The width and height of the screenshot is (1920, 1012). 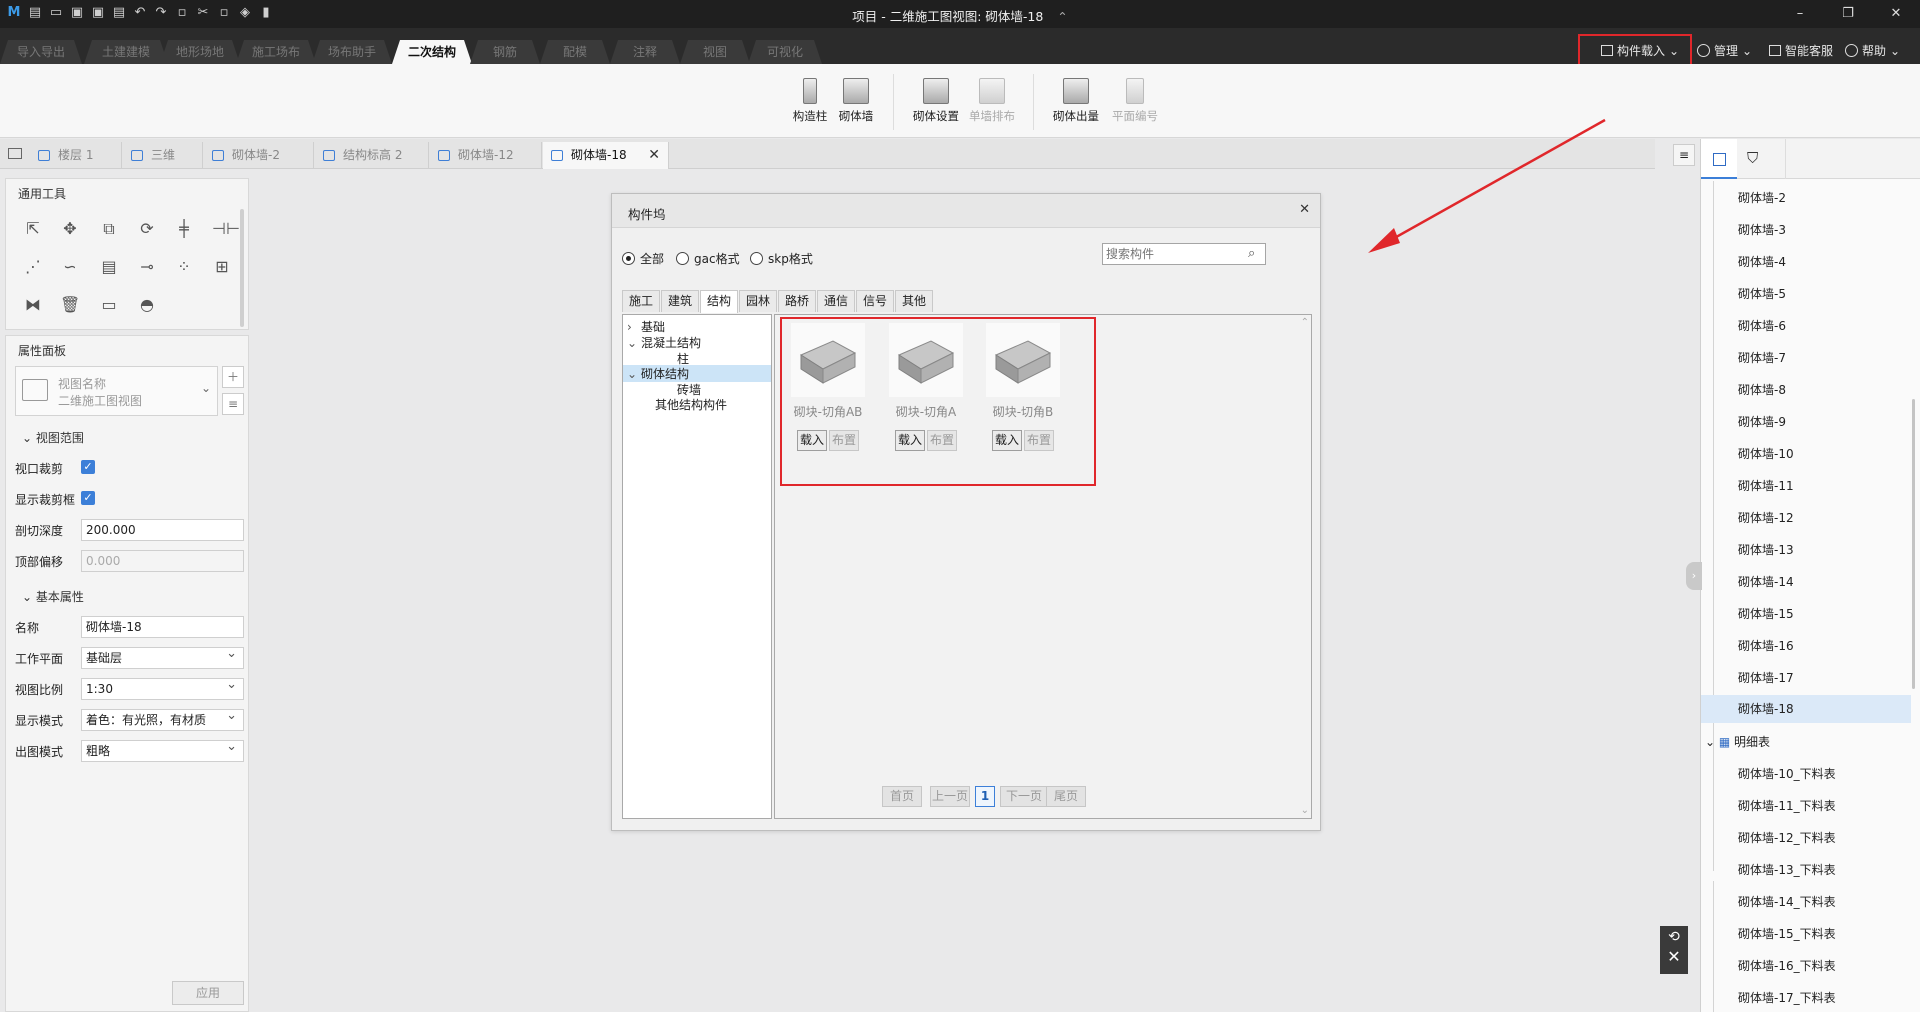 I want to click on group-icon: ⊞, so click(x=222, y=267).